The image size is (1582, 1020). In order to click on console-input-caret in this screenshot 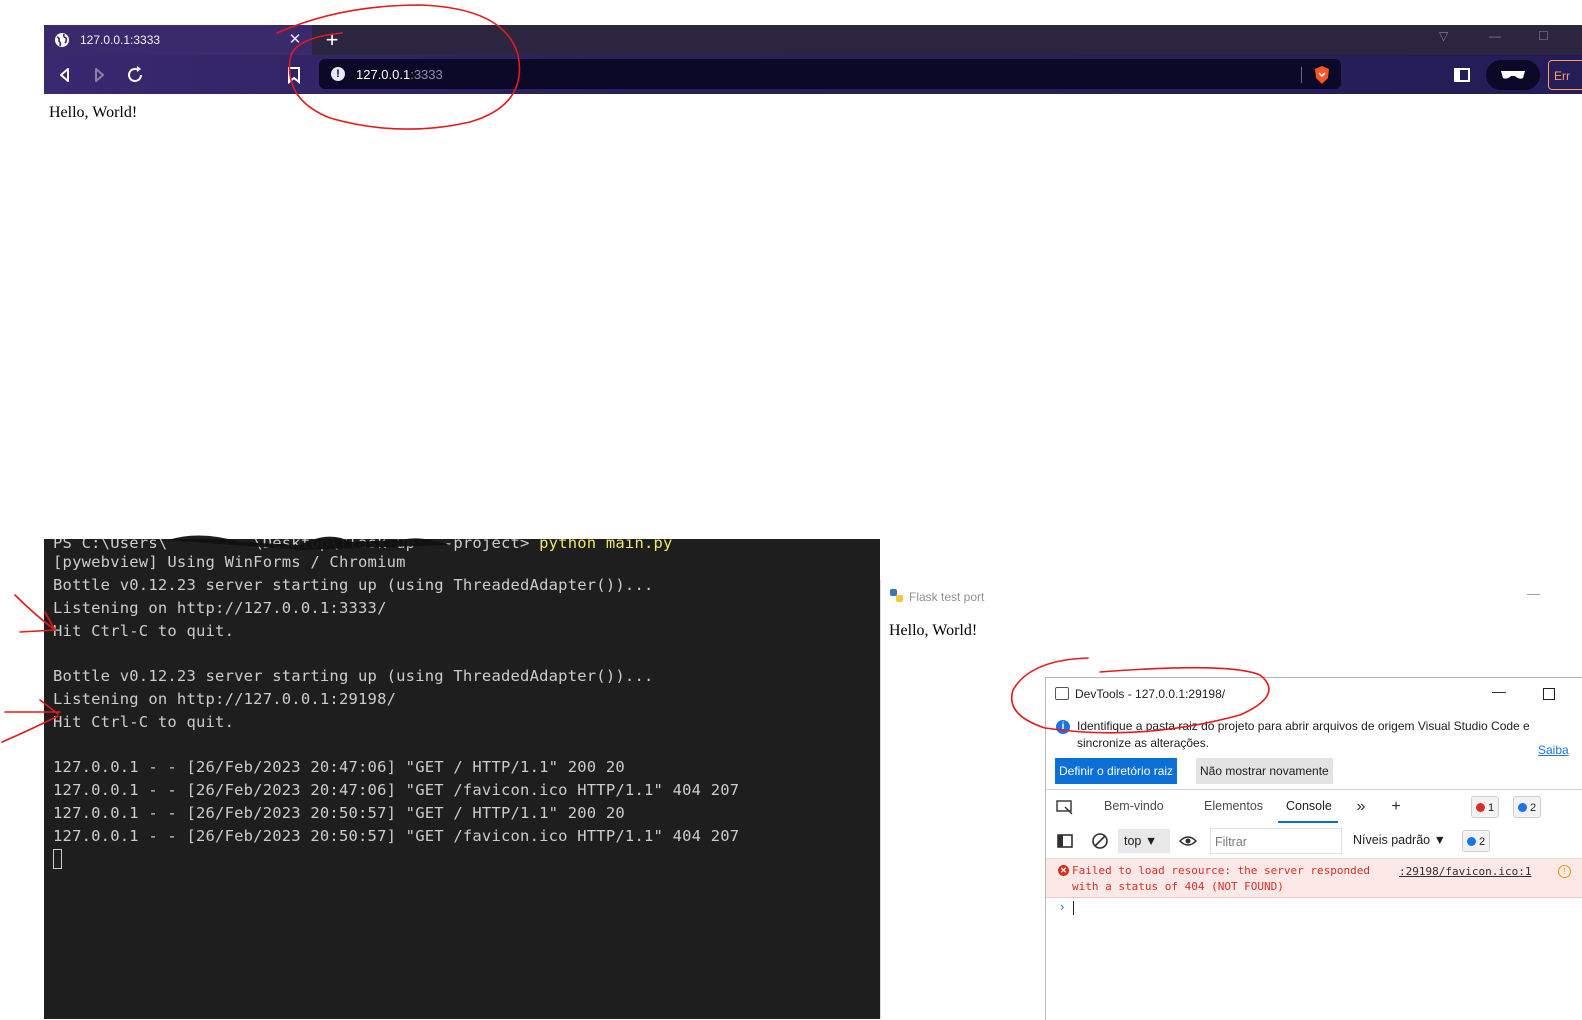, I will do `click(1073, 908)`.